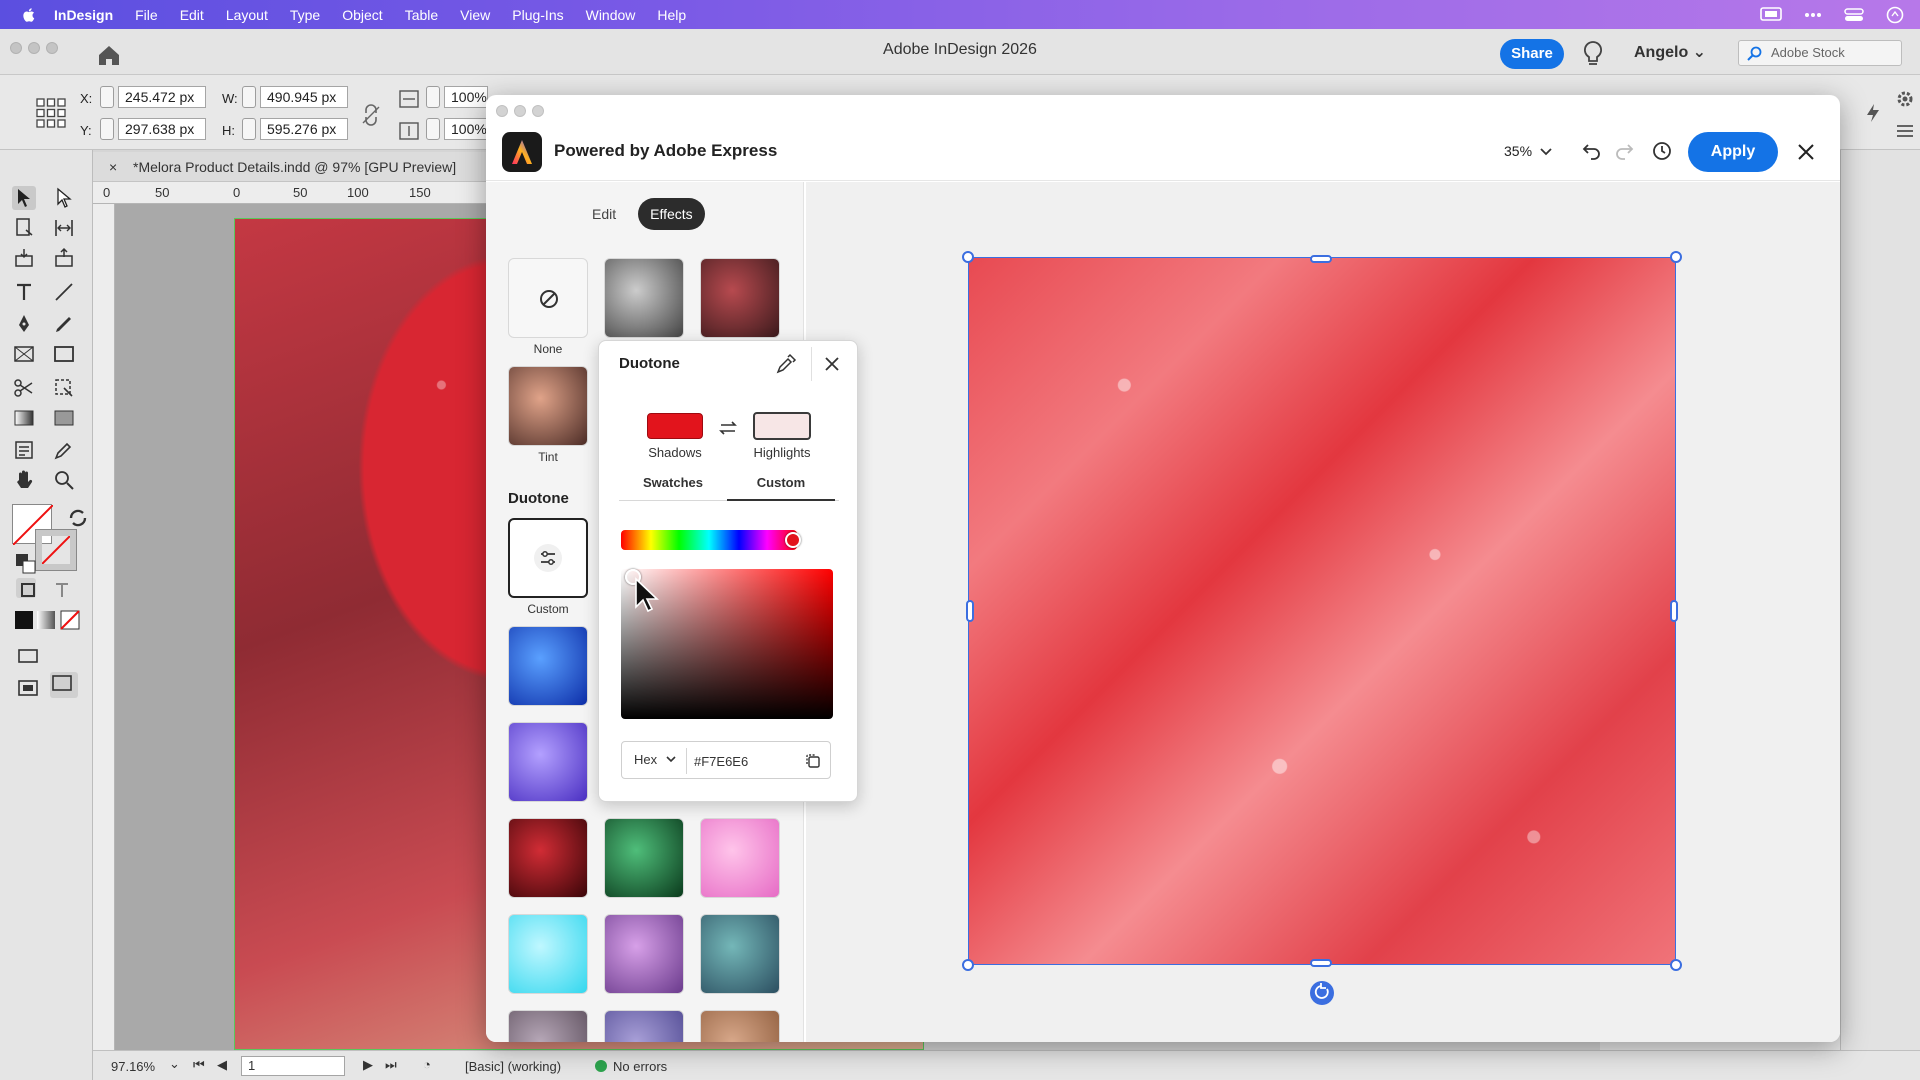 This screenshot has width=1920, height=1080. Describe the element at coordinates (64, 258) in the screenshot. I see `content-placer-icon` at that location.